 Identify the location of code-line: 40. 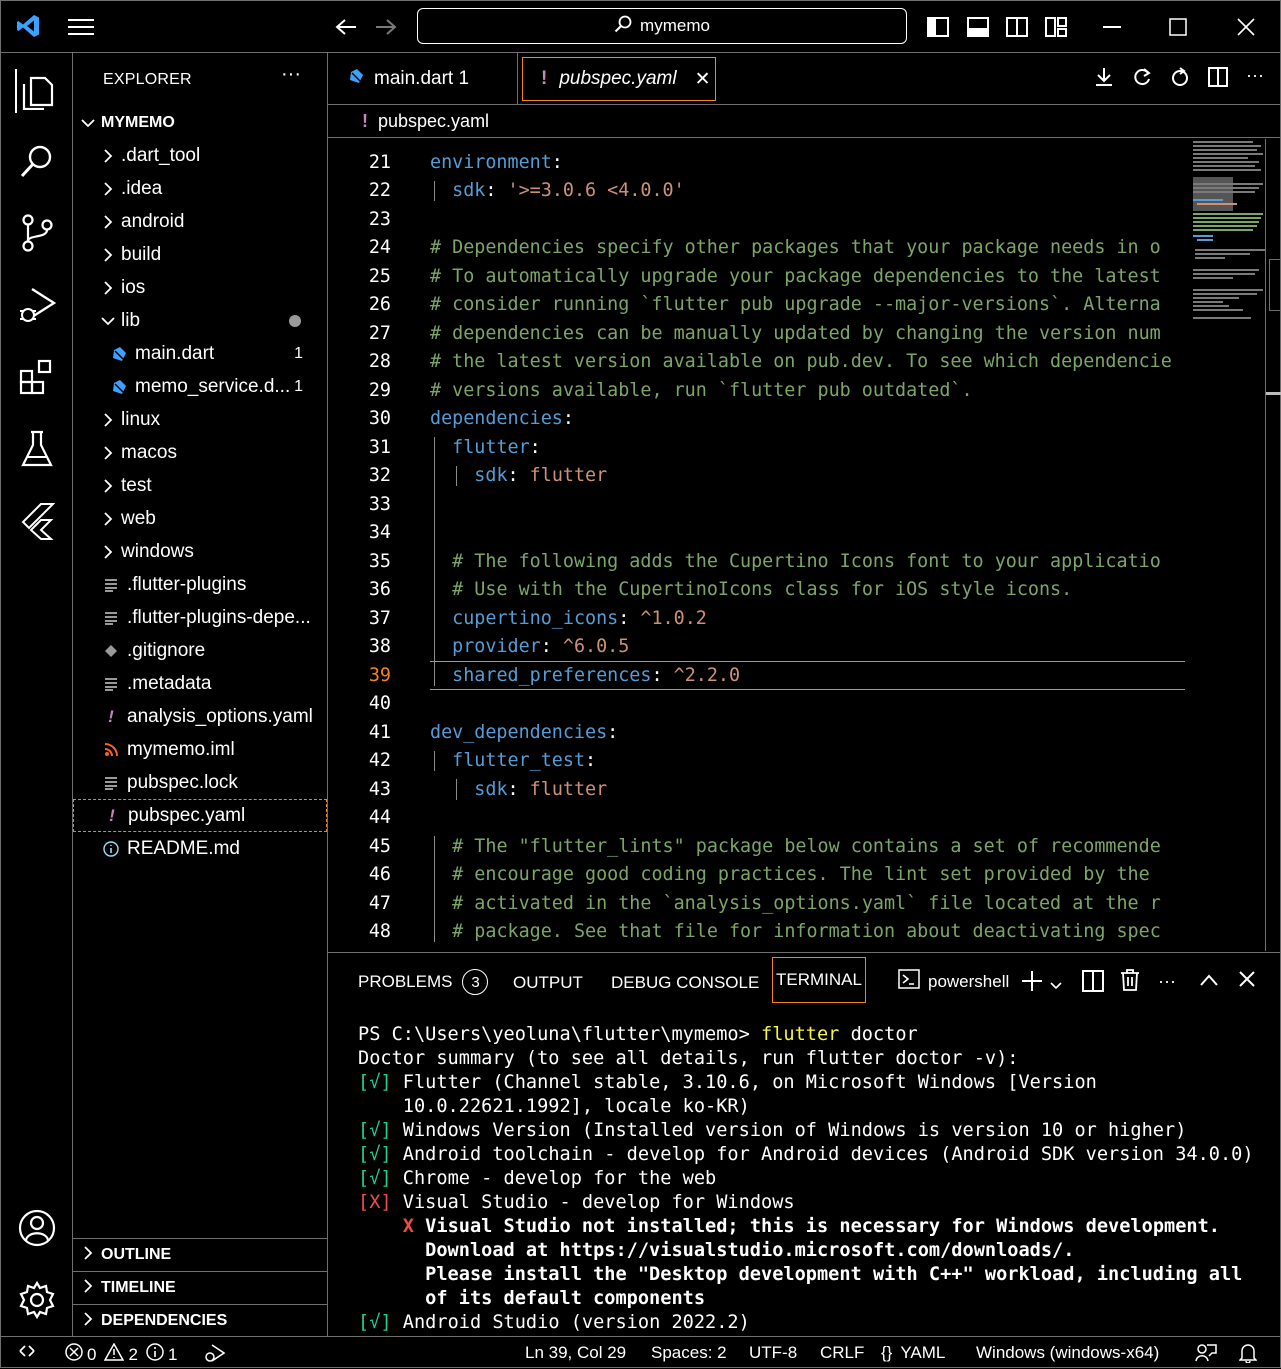
(758, 704).